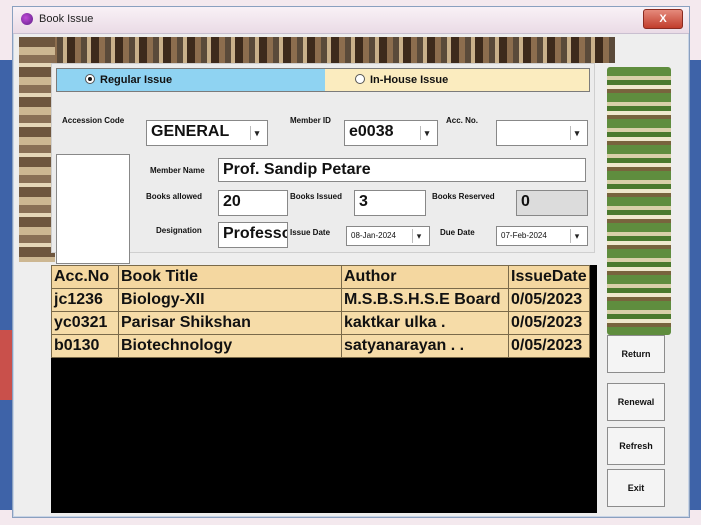  I want to click on radio-selected-icon, so click(90, 79).